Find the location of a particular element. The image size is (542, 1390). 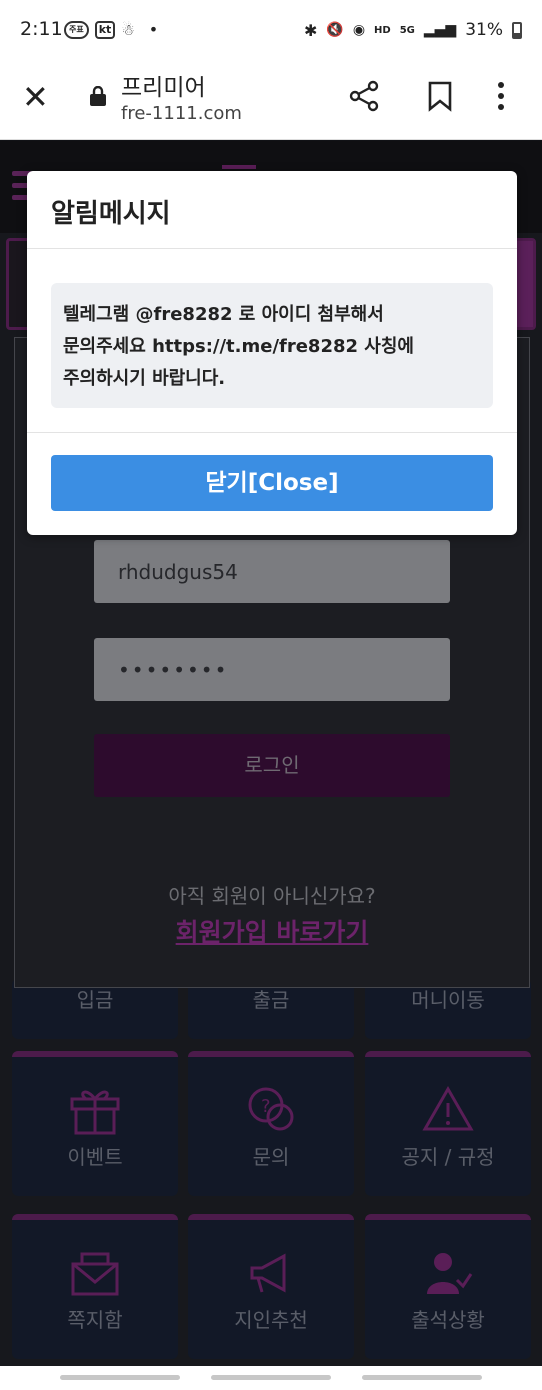

signal-icon: ▂▄▆ is located at coordinates (440, 30).